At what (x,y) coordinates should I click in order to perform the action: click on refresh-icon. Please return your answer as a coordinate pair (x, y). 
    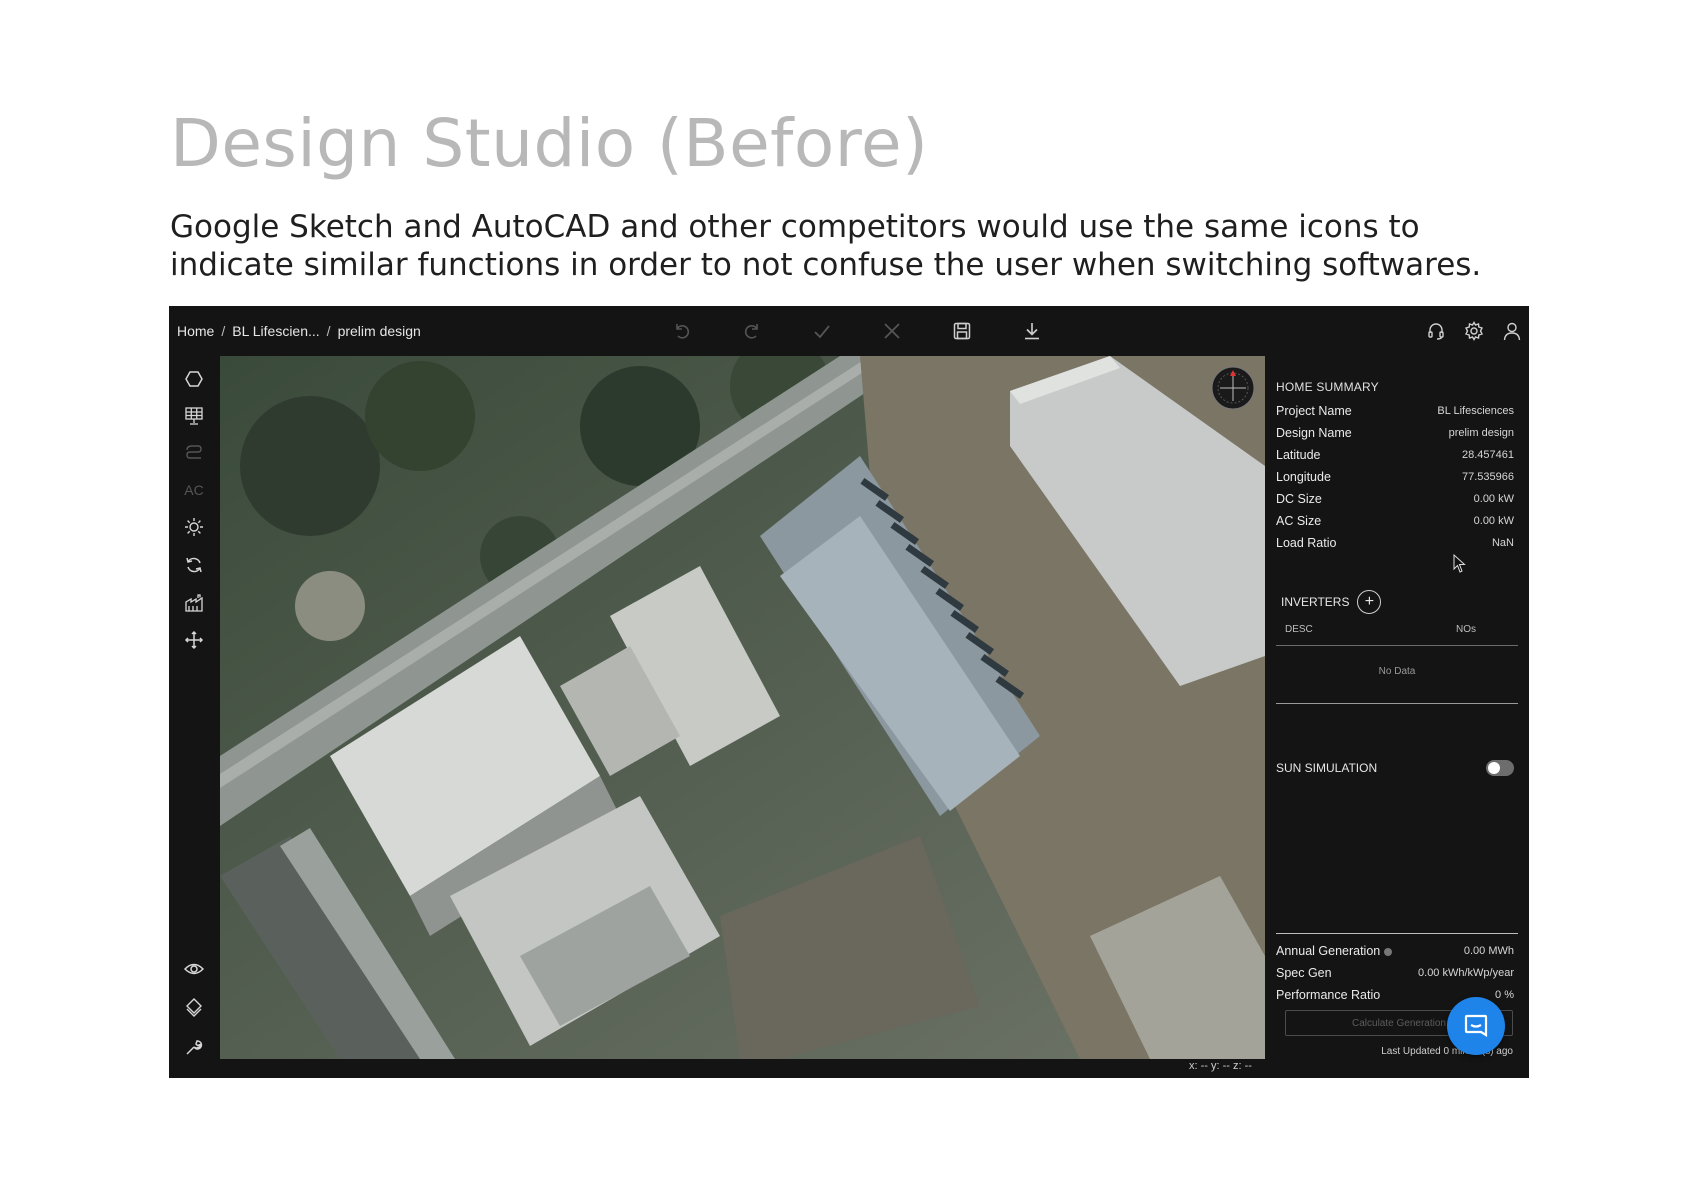
    Looking at the image, I should click on (194, 565).